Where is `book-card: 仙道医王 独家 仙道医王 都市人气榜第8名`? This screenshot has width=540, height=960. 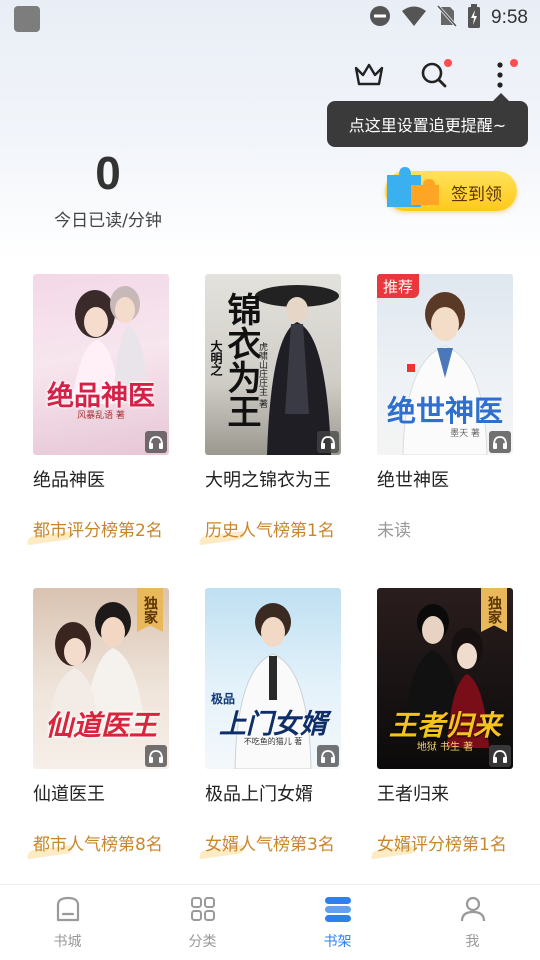 book-card: 仙道医王 独家 仙道医王 都市人气榜第8名 is located at coordinates (97, 724).